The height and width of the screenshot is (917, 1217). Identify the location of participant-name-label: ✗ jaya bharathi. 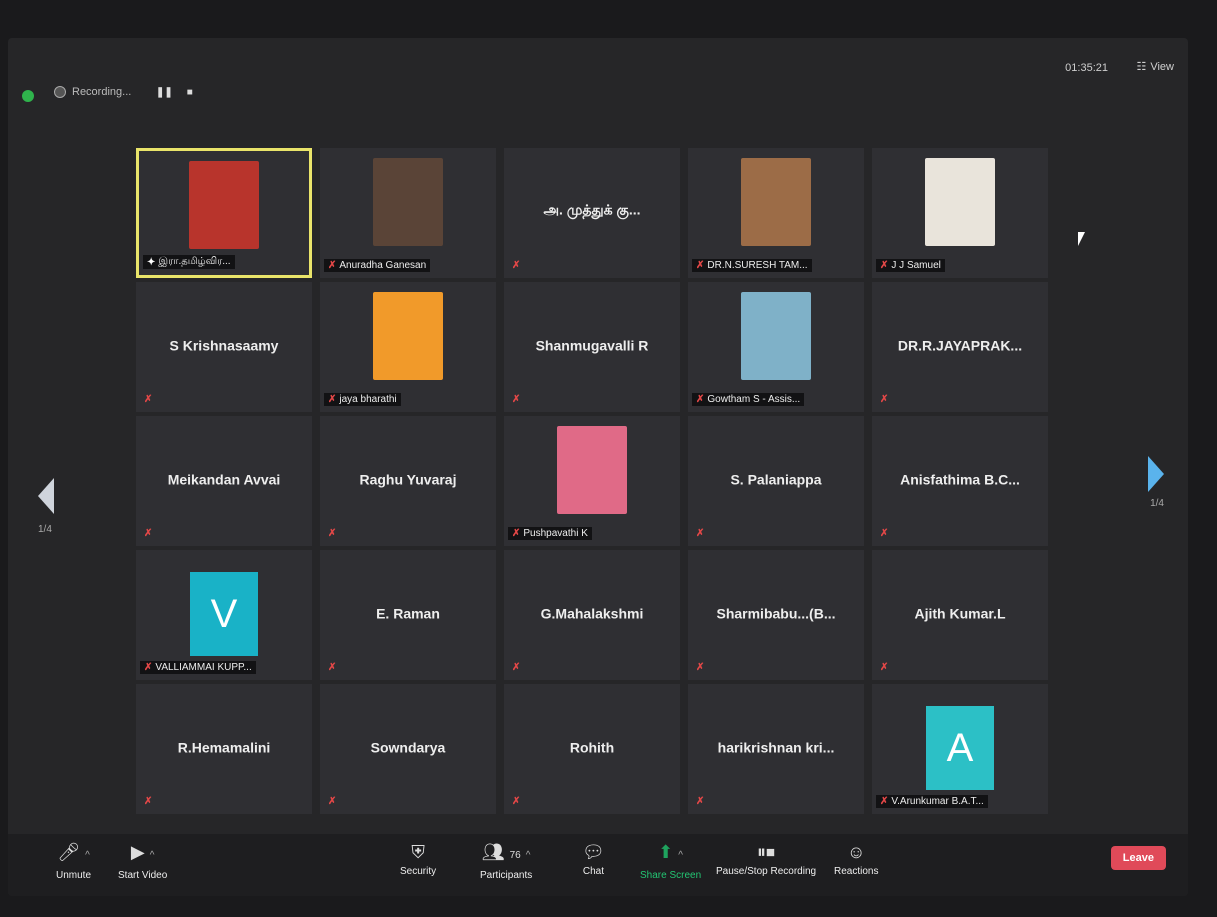
(362, 399).